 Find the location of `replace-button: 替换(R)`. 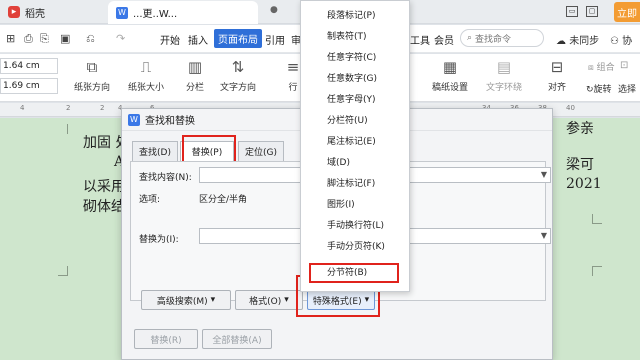

replace-button: 替换(R) is located at coordinates (166, 339).